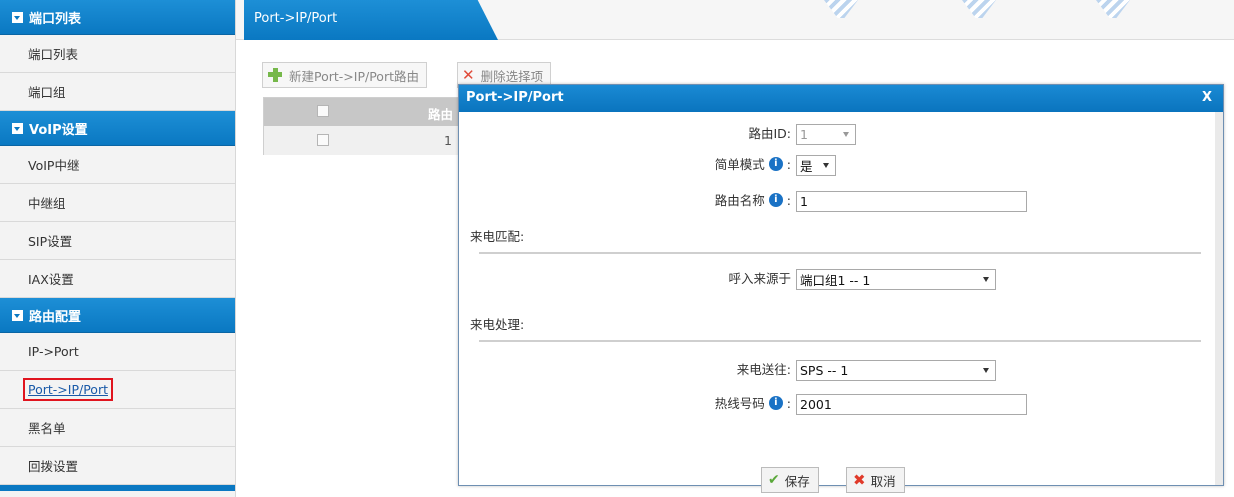  I want to click on save-button: ✔ 保存, so click(790, 480).